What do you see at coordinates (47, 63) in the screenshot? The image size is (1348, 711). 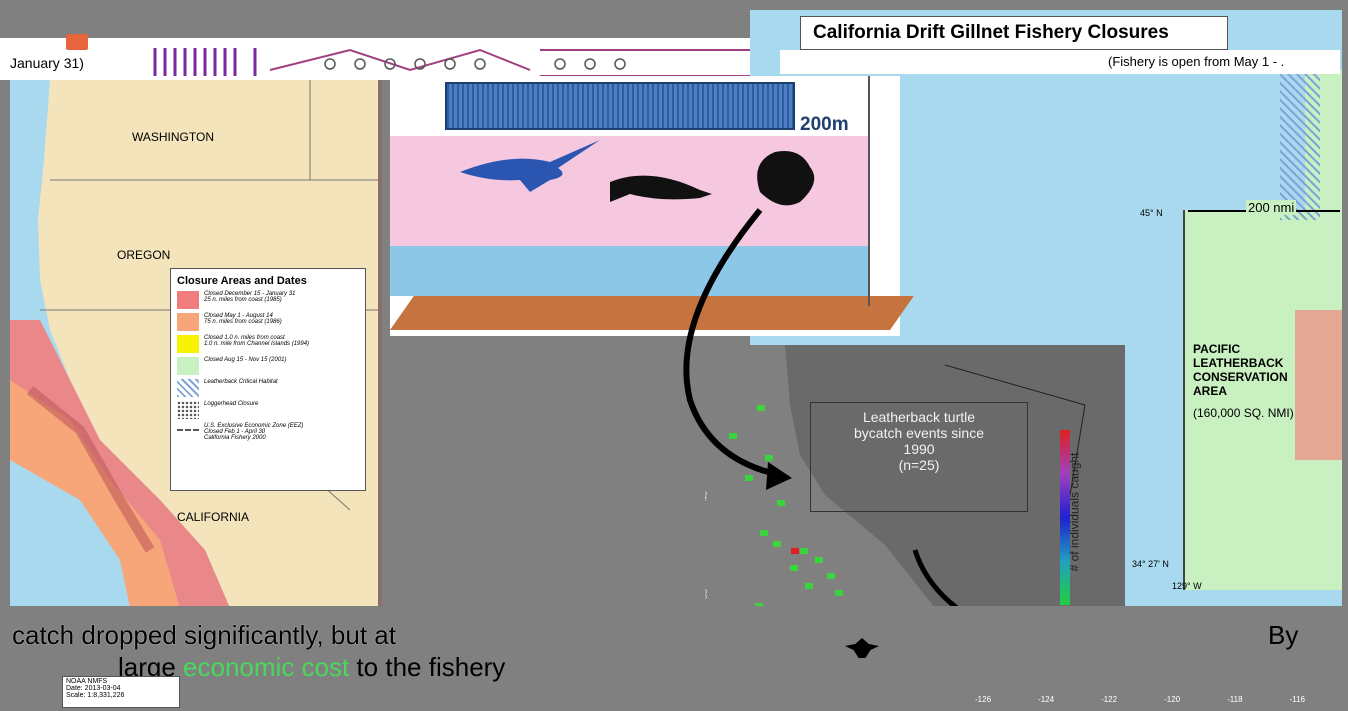 I see `header-left-fragment: January 31)` at bounding box center [47, 63].